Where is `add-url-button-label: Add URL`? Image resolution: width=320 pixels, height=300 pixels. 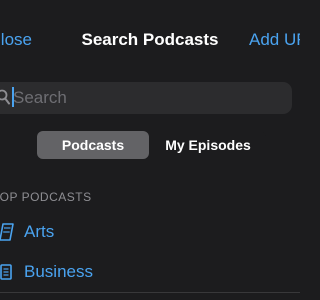 add-url-button-label: Add URL is located at coordinates (274, 39).